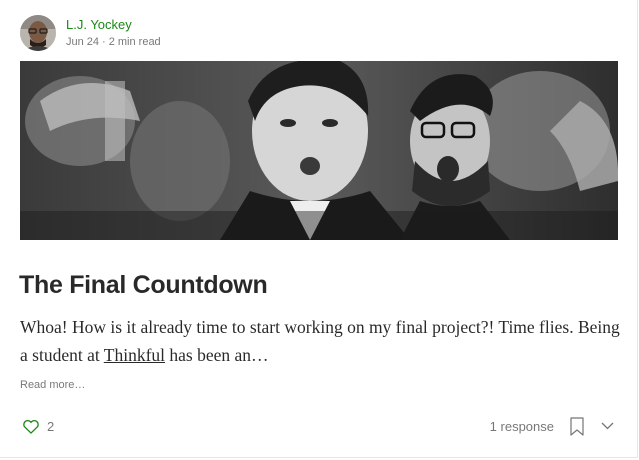 Image resolution: width=639 pixels, height=460 pixels. I want to click on avatar, so click(38, 33).